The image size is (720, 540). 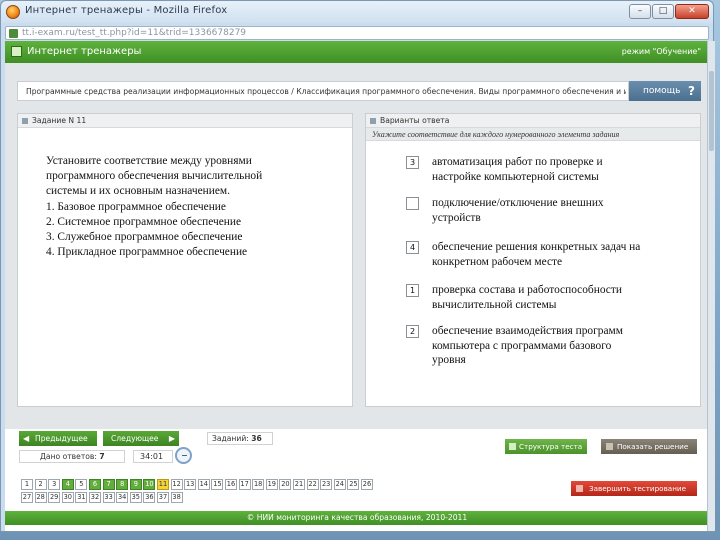 What do you see at coordinates (67, 484) in the screenshot?
I see `page-number-4: 4` at bounding box center [67, 484].